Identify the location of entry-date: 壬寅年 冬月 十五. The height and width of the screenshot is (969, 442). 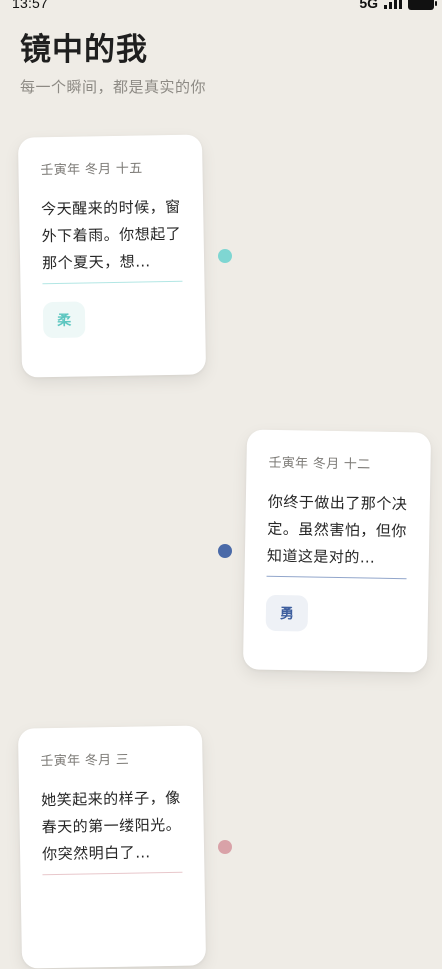
(91, 170).